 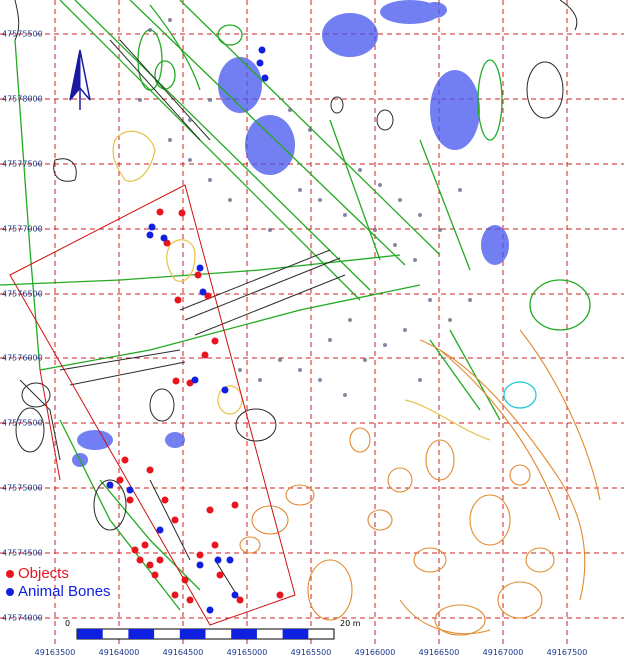 What do you see at coordinates (22, 488) in the screenshot?
I see `y-tick-label: 47575000` at bounding box center [22, 488].